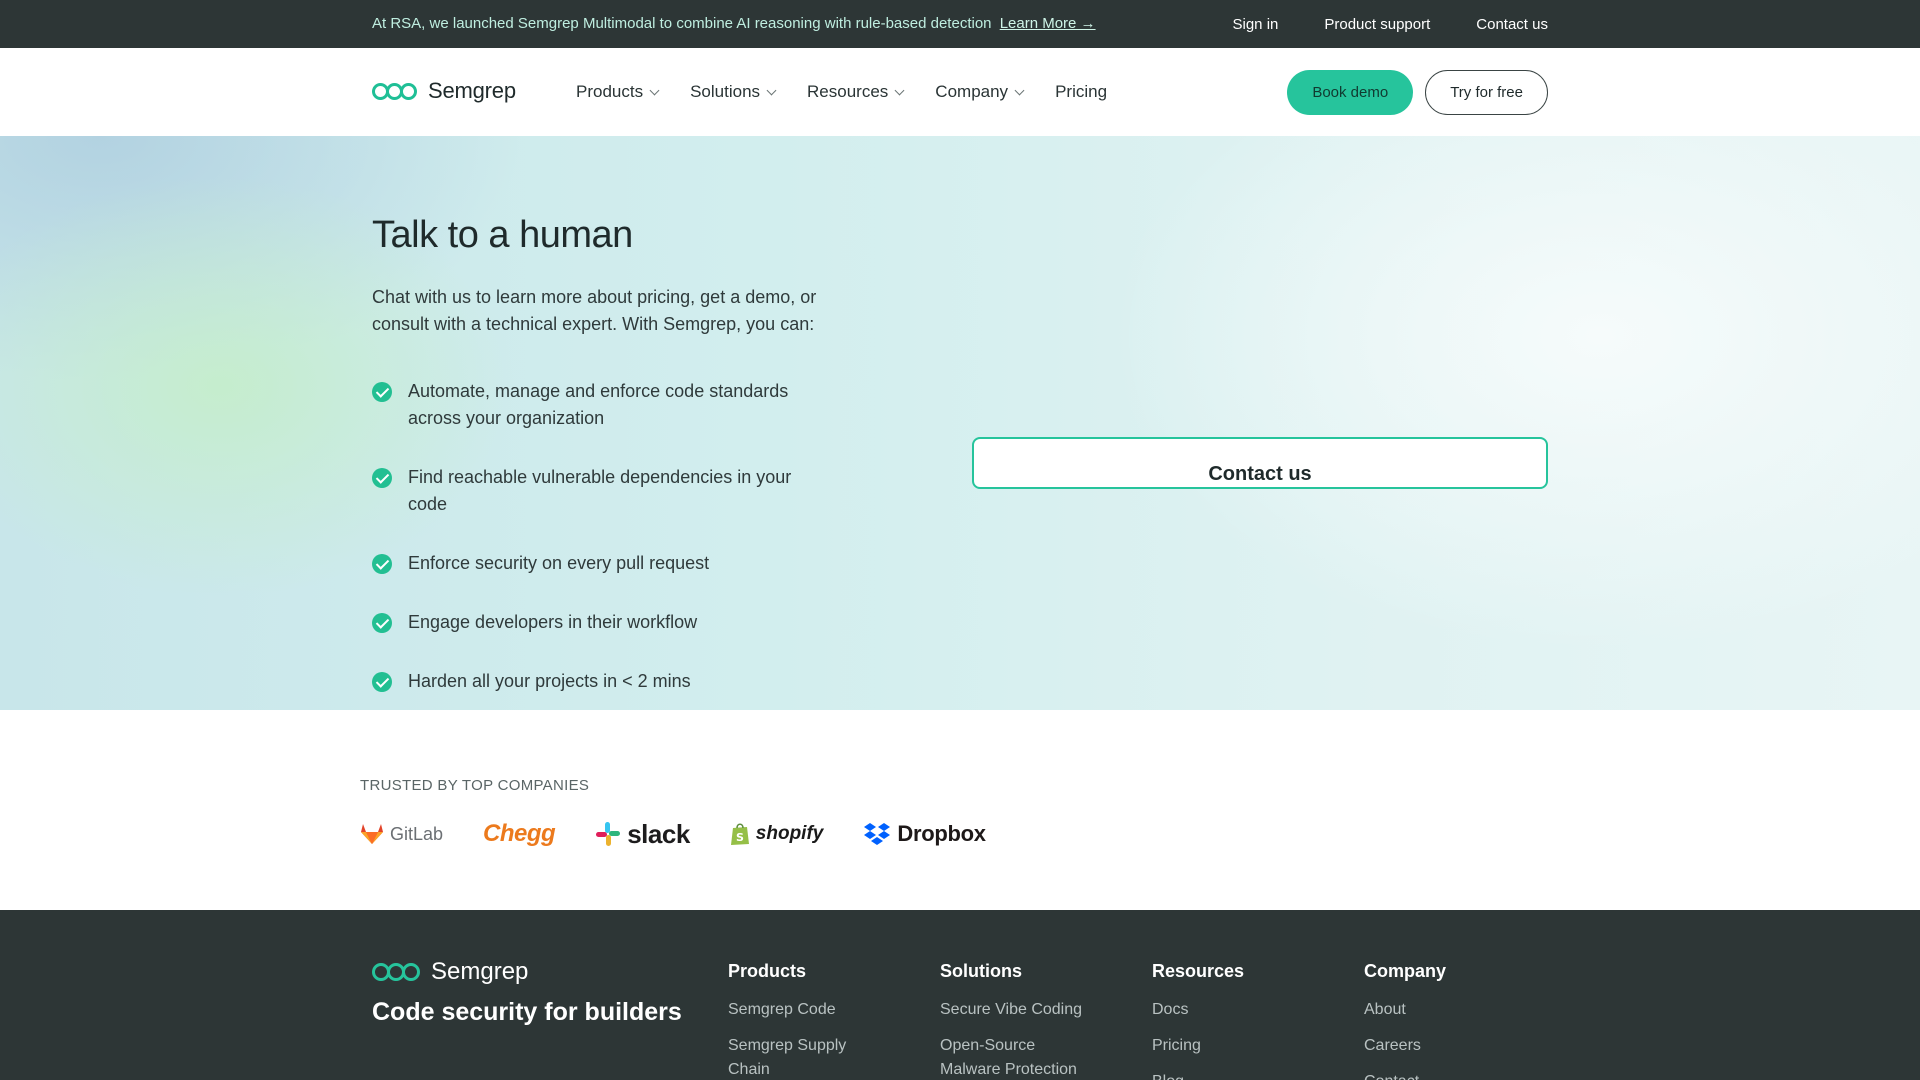 The height and width of the screenshot is (1080, 1920). I want to click on dropbox-logo: Dropbox, so click(924, 834).